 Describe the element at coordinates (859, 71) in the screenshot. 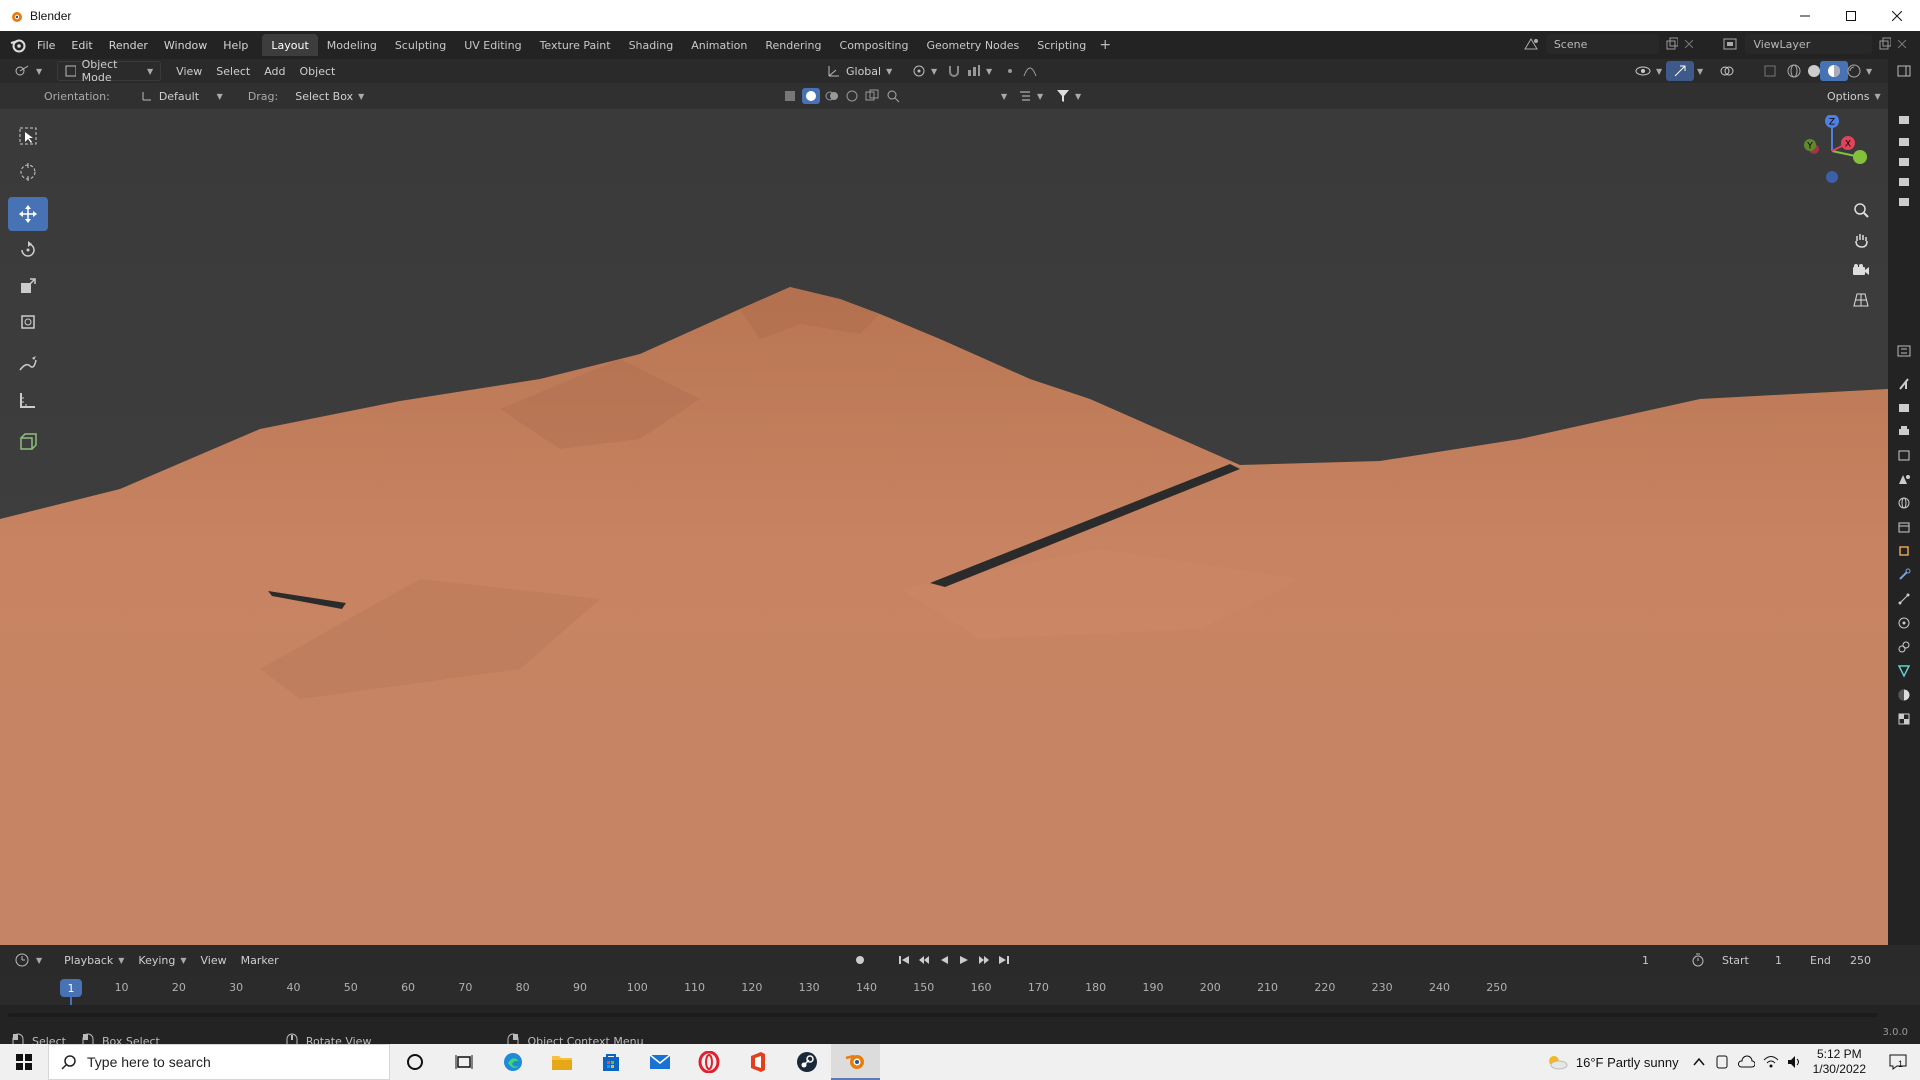

I see `transform-orientation-dropdown: Global ▼` at that location.